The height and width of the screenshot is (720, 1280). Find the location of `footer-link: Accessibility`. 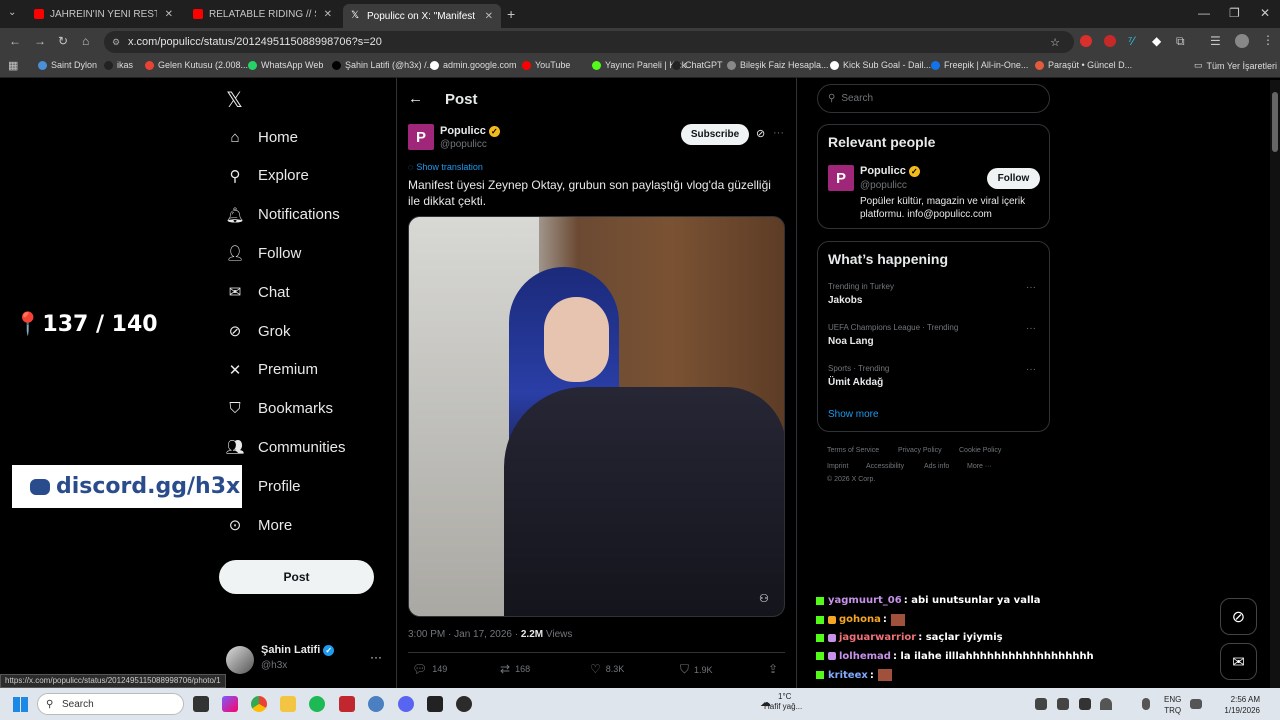

footer-link: Accessibility is located at coordinates (885, 466).